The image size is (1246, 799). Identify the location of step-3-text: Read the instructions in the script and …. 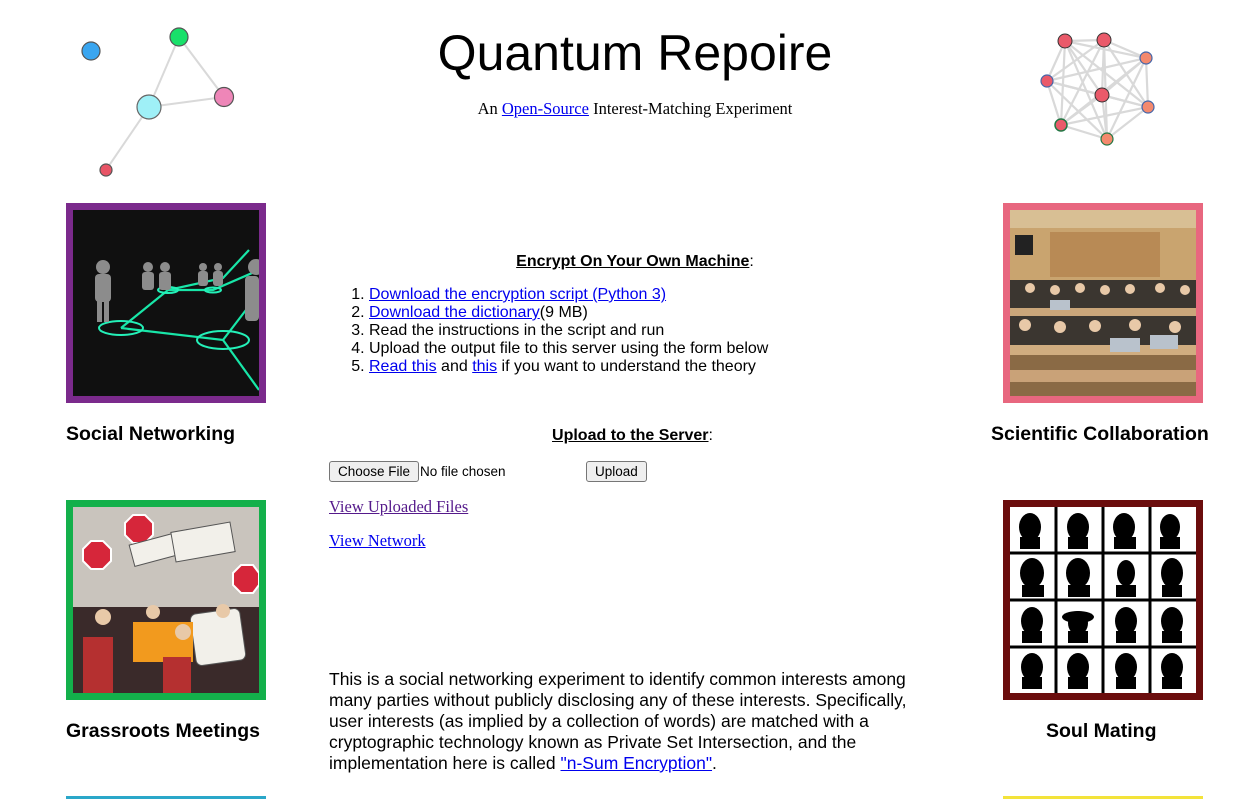
(517, 330).